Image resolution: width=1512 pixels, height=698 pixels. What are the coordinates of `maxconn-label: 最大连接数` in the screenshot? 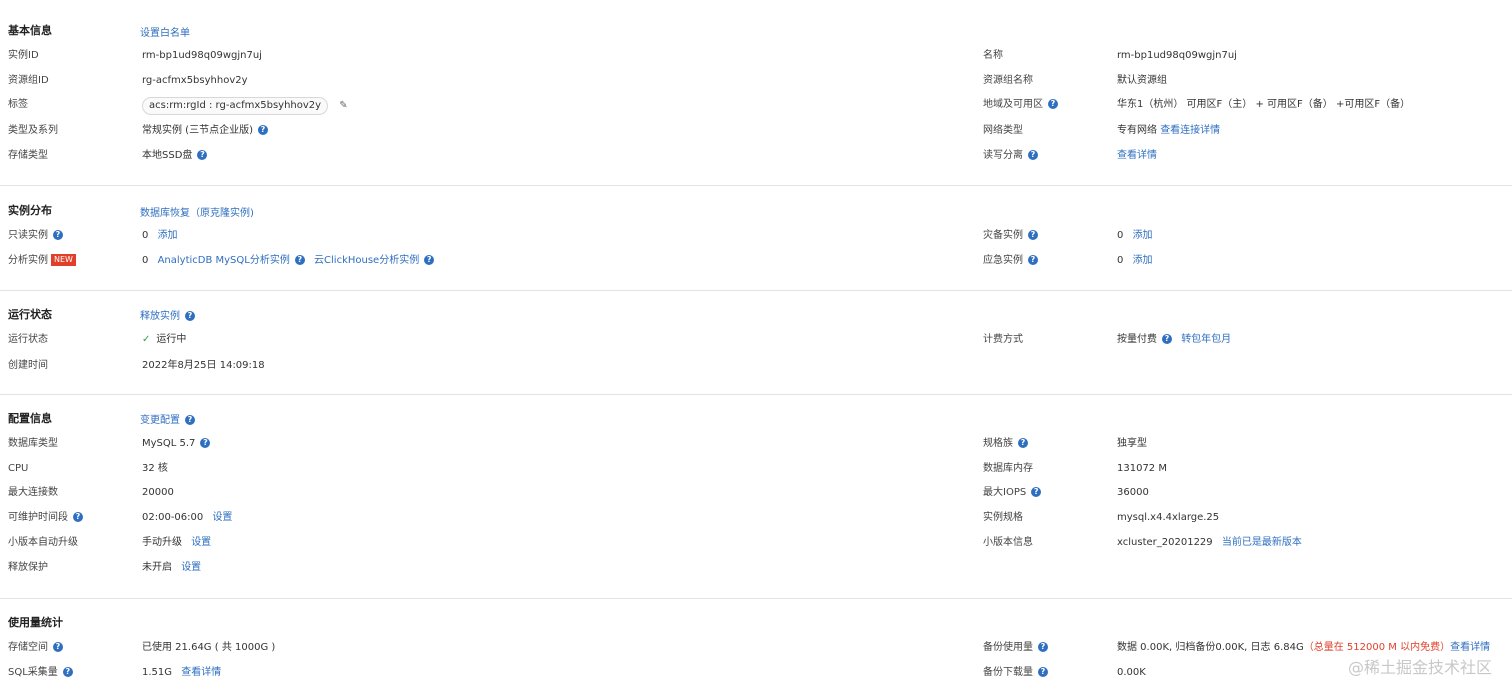 It's located at (33, 492).